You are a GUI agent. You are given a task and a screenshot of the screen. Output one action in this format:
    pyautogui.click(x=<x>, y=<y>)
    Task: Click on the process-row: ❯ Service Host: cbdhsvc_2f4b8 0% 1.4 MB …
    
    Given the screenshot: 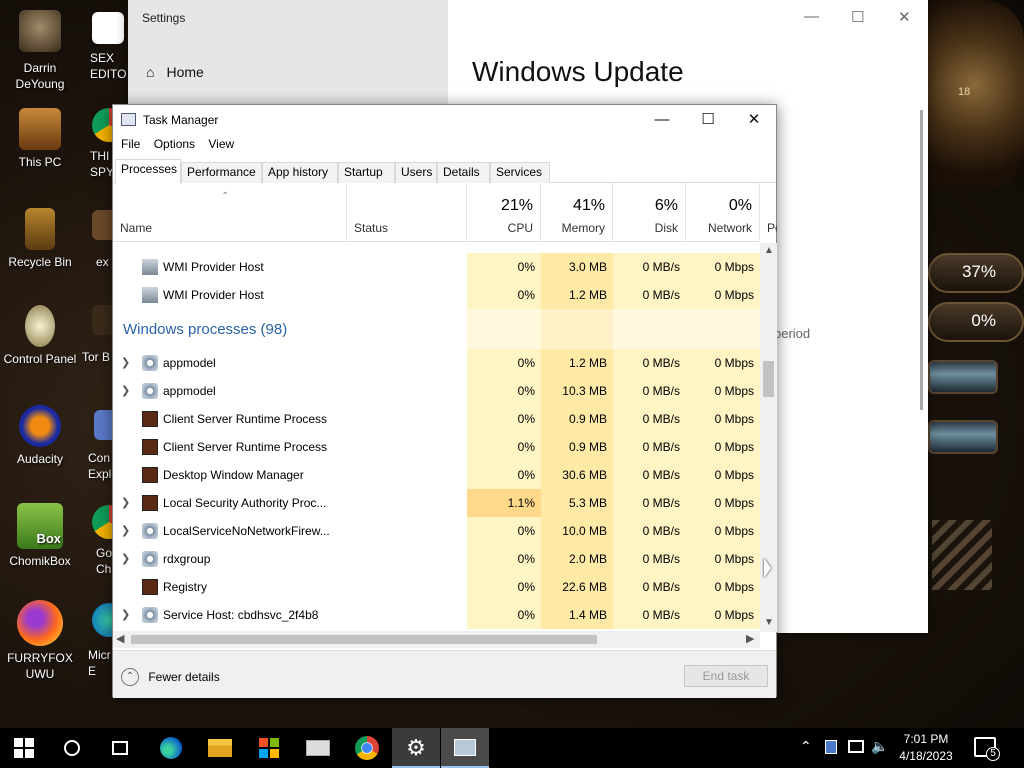 What is the action you would take?
    pyautogui.click(x=436, y=615)
    